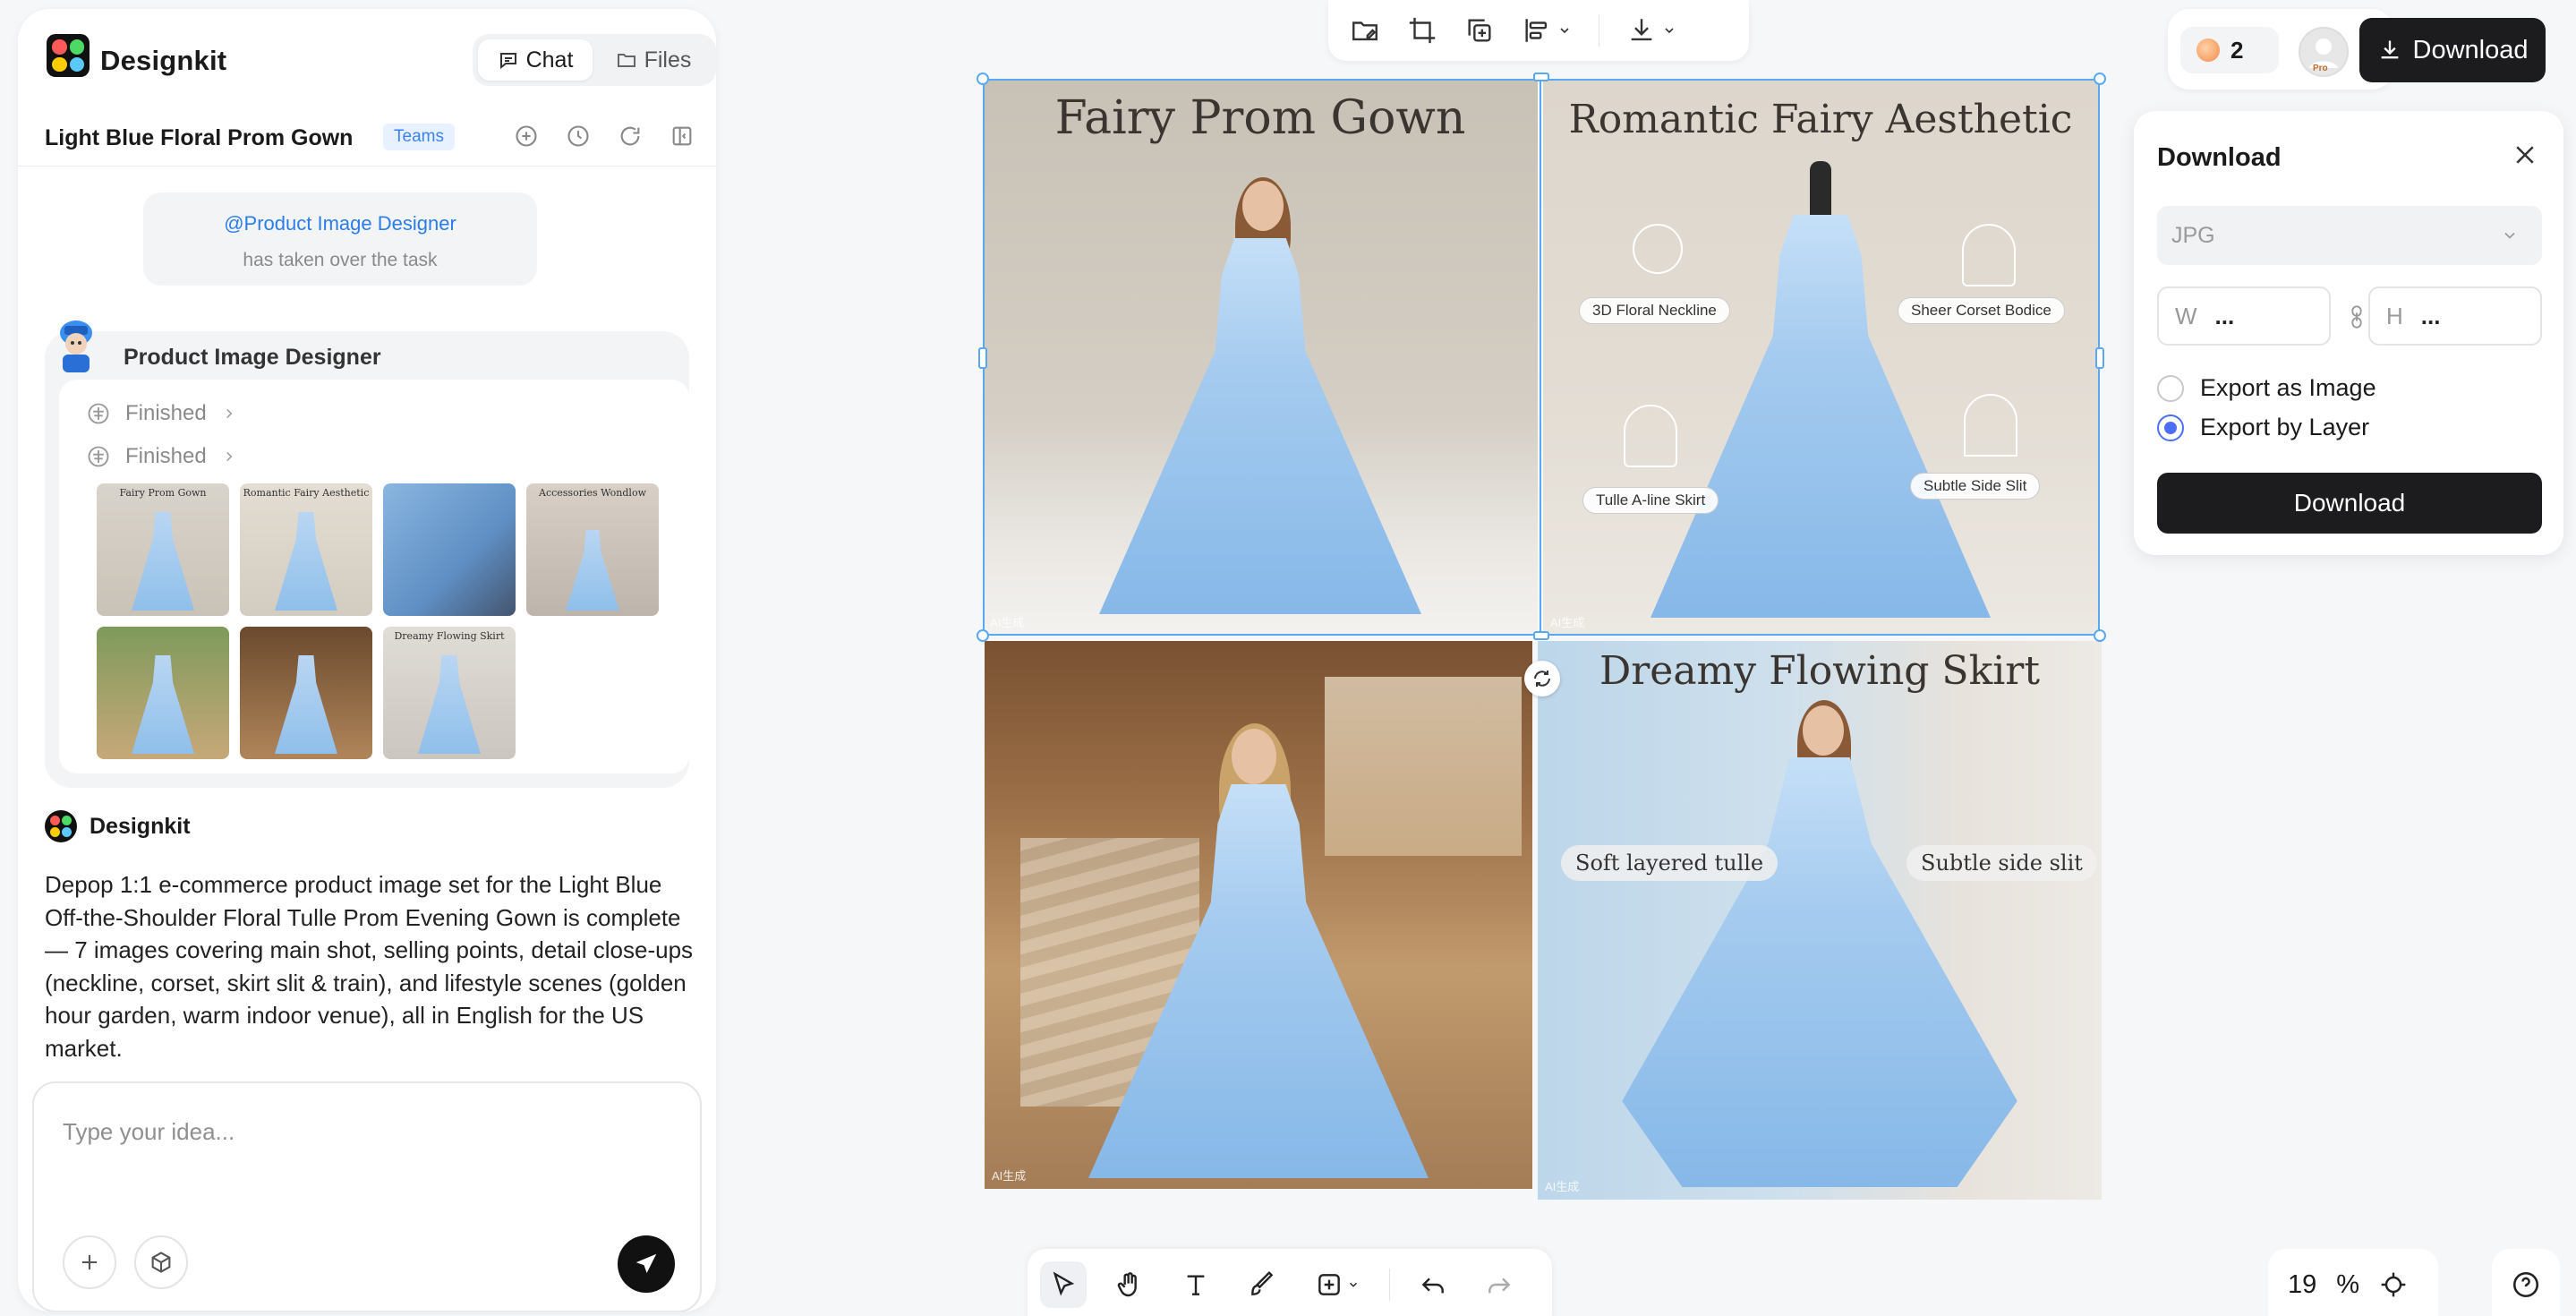 This screenshot has height=1316, width=2576. What do you see at coordinates (367, 53) in the screenshot?
I see `panel-header: Designkit Chat Files` at bounding box center [367, 53].